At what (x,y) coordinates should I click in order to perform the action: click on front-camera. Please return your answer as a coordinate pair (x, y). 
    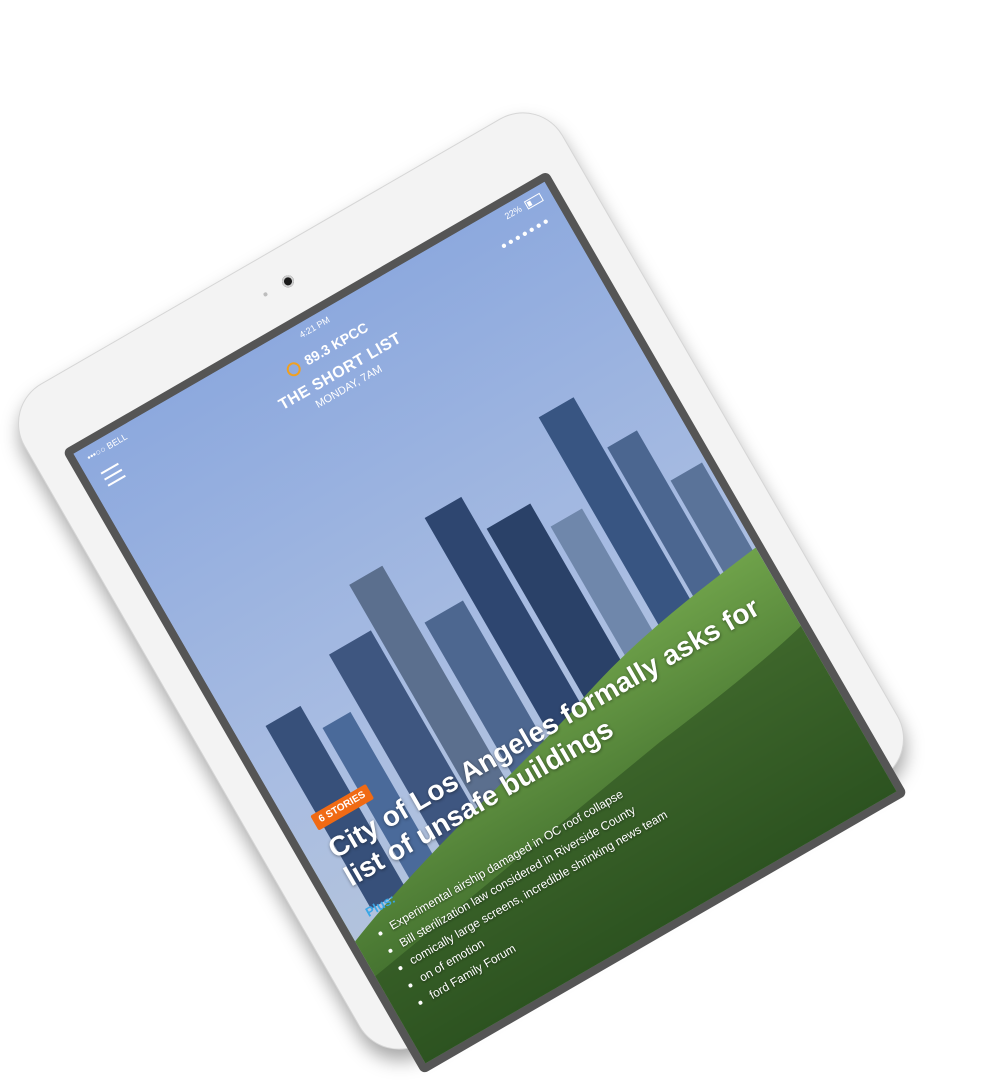
    Looking at the image, I should click on (288, 281).